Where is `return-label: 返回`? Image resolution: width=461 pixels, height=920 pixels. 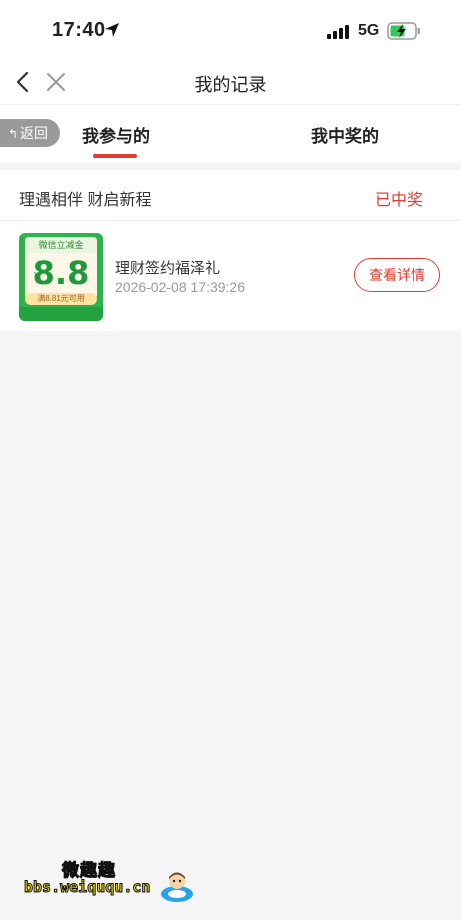 return-label: 返回 is located at coordinates (34, 133).